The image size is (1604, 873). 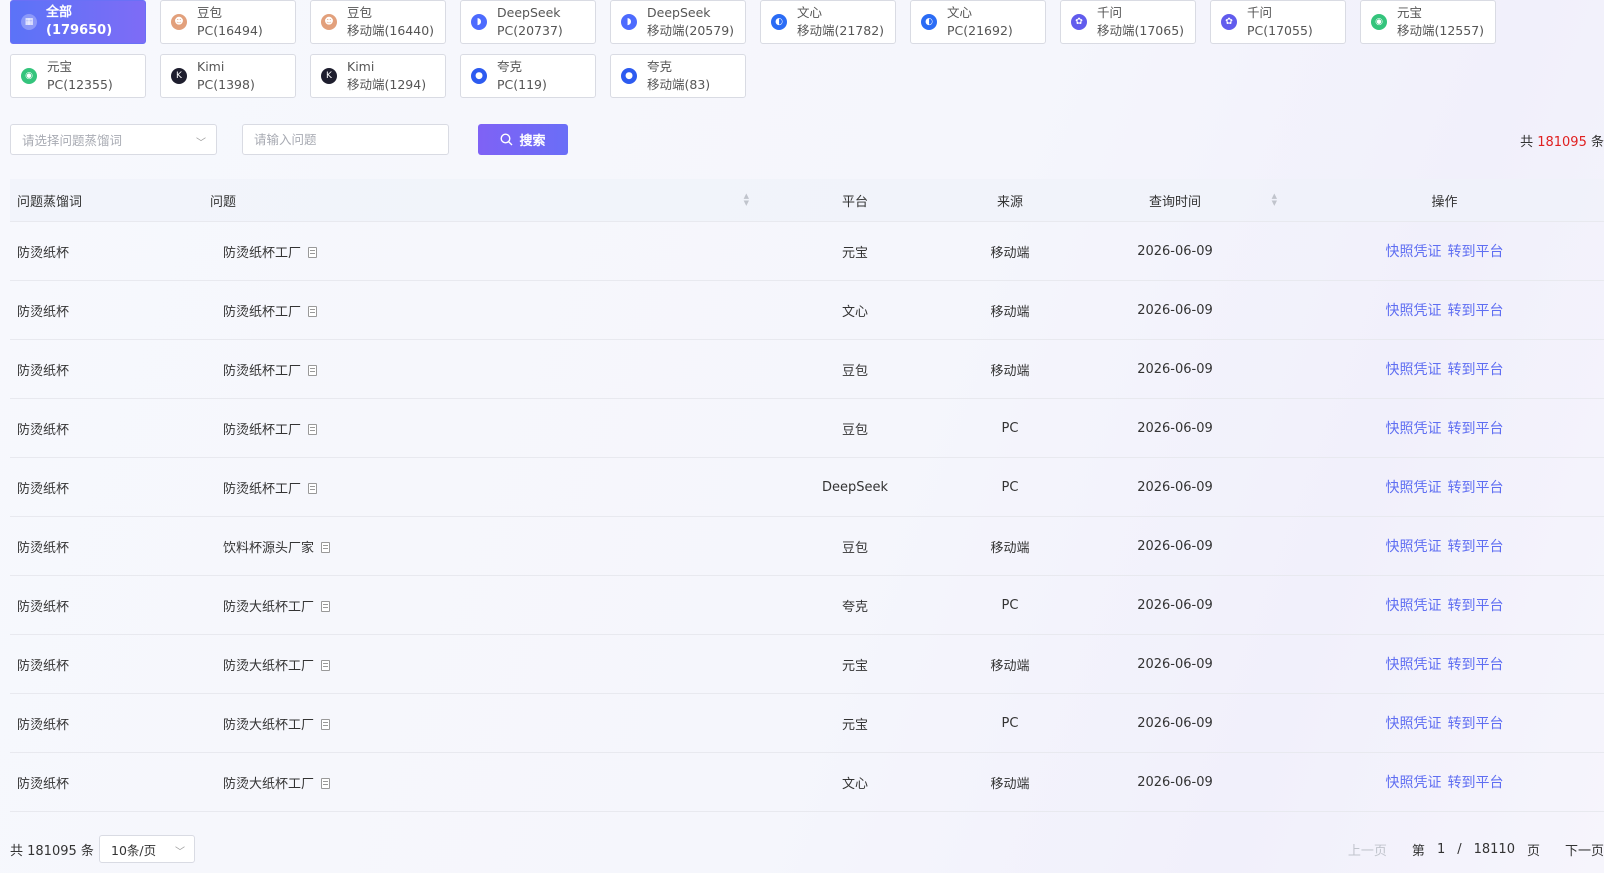 I want to click on deepseek-icon: ◗, so click(x=479, y=22).